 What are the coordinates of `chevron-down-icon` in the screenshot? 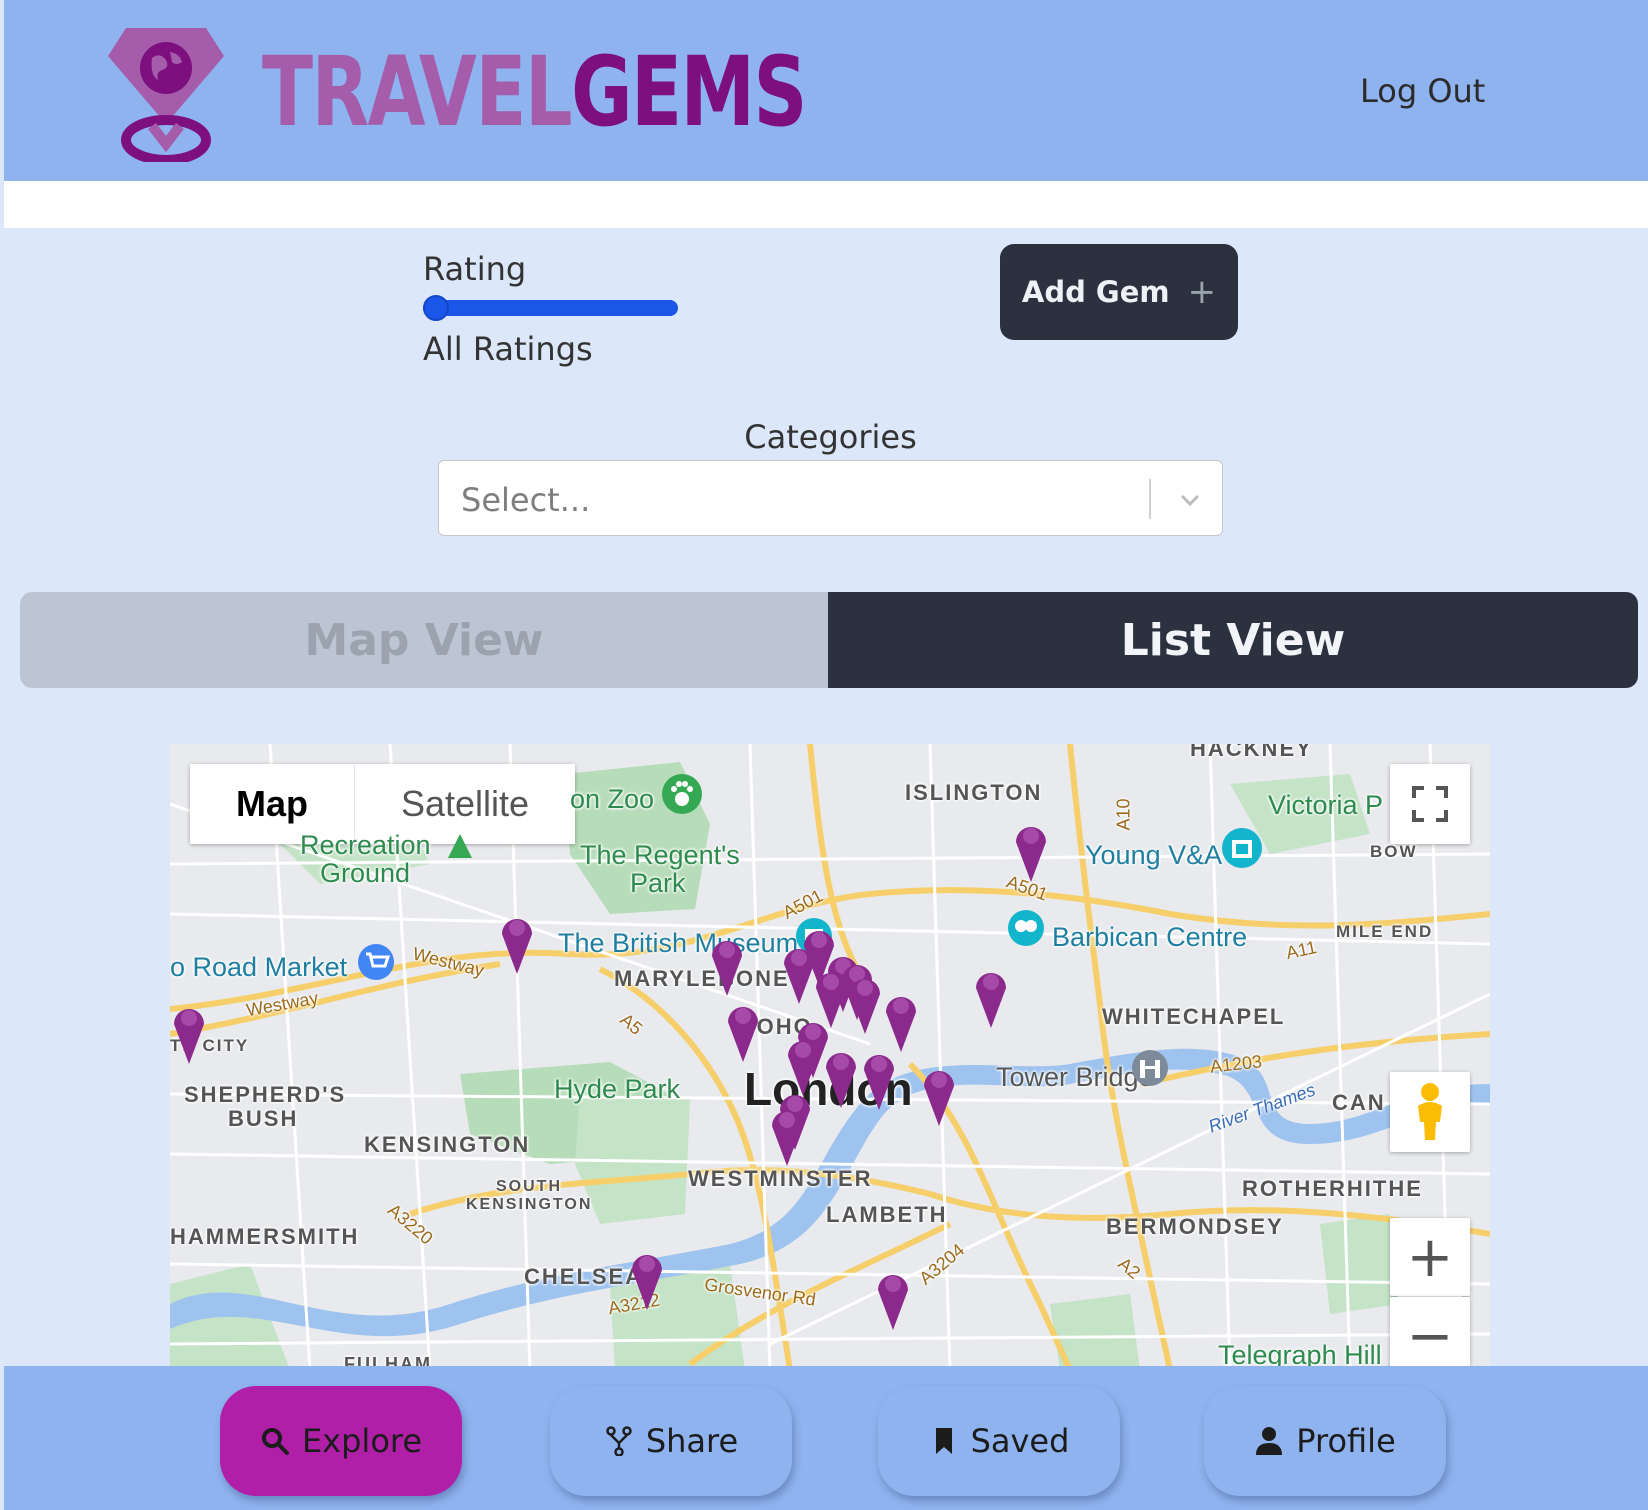 It's located at (1190, 500).